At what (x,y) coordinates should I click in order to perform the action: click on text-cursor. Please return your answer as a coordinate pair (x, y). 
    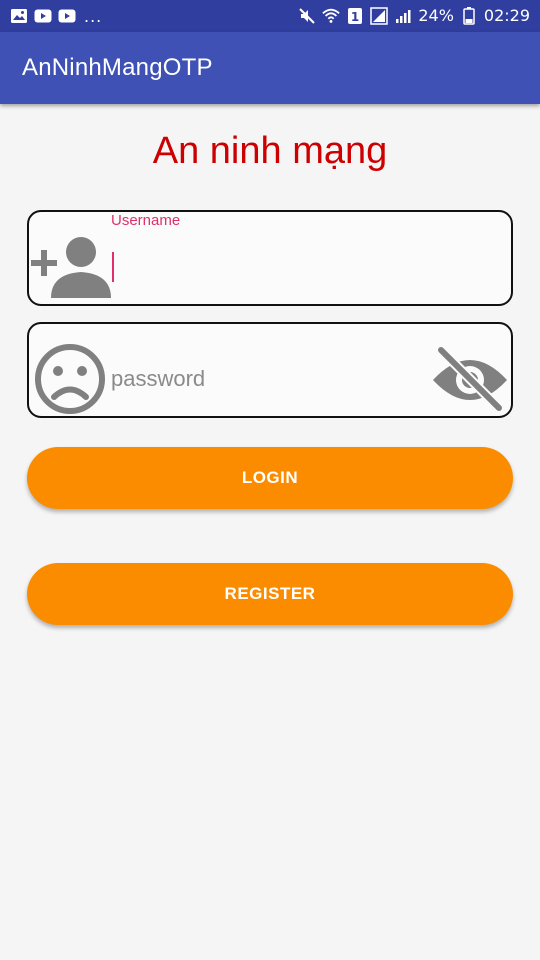
    Looking at the image, I should click on (113, 267).